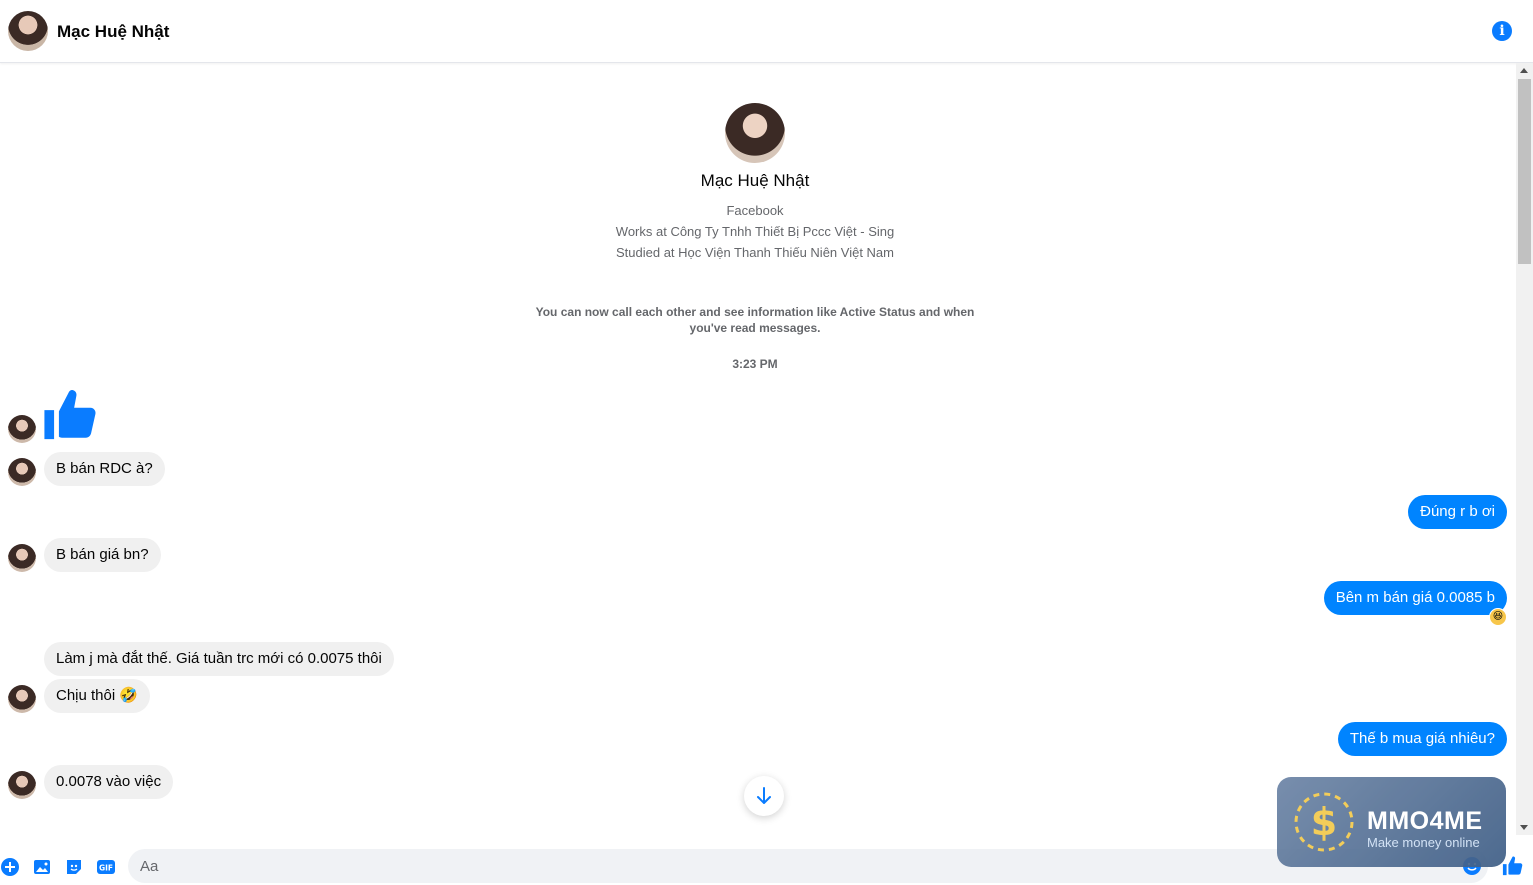  I want to click on message-incoming: 0.0078 vào việc, so click(109, 782).